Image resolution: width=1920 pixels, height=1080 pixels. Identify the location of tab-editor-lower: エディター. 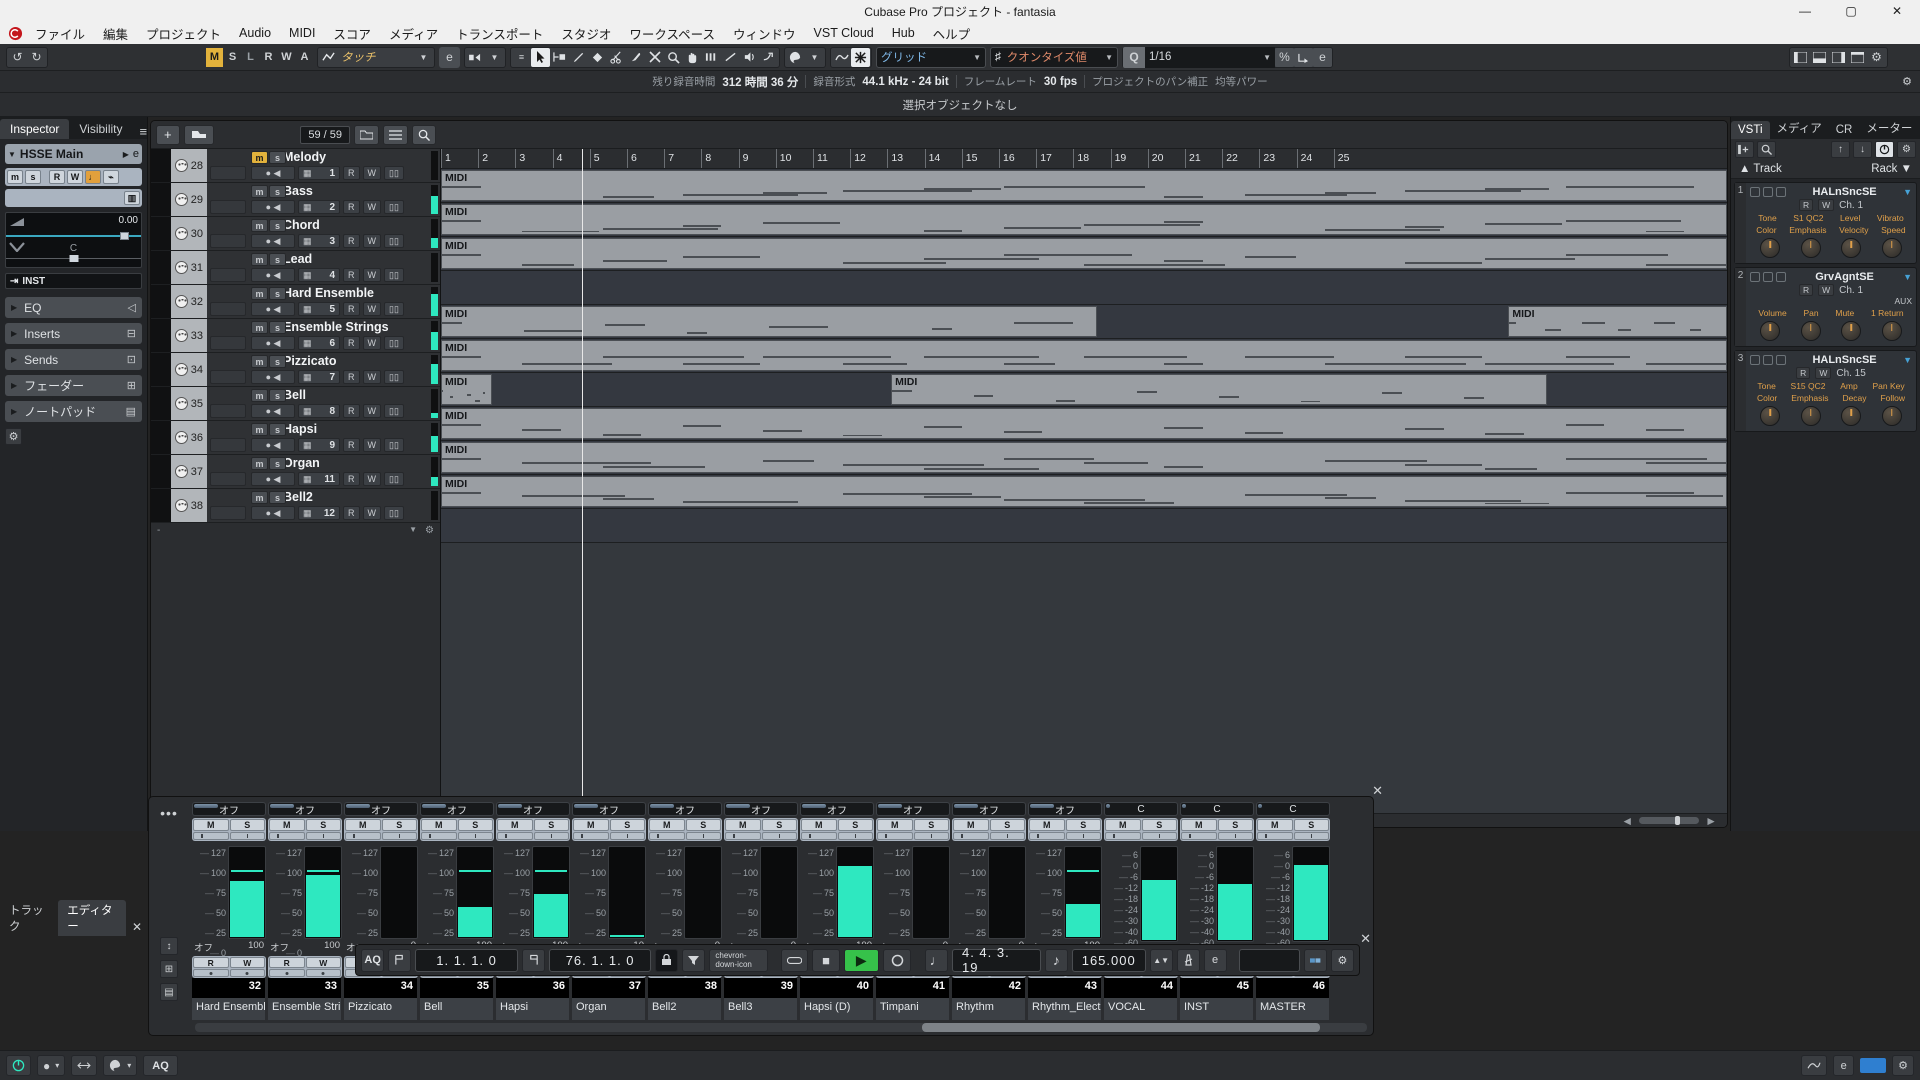
(92, 918).